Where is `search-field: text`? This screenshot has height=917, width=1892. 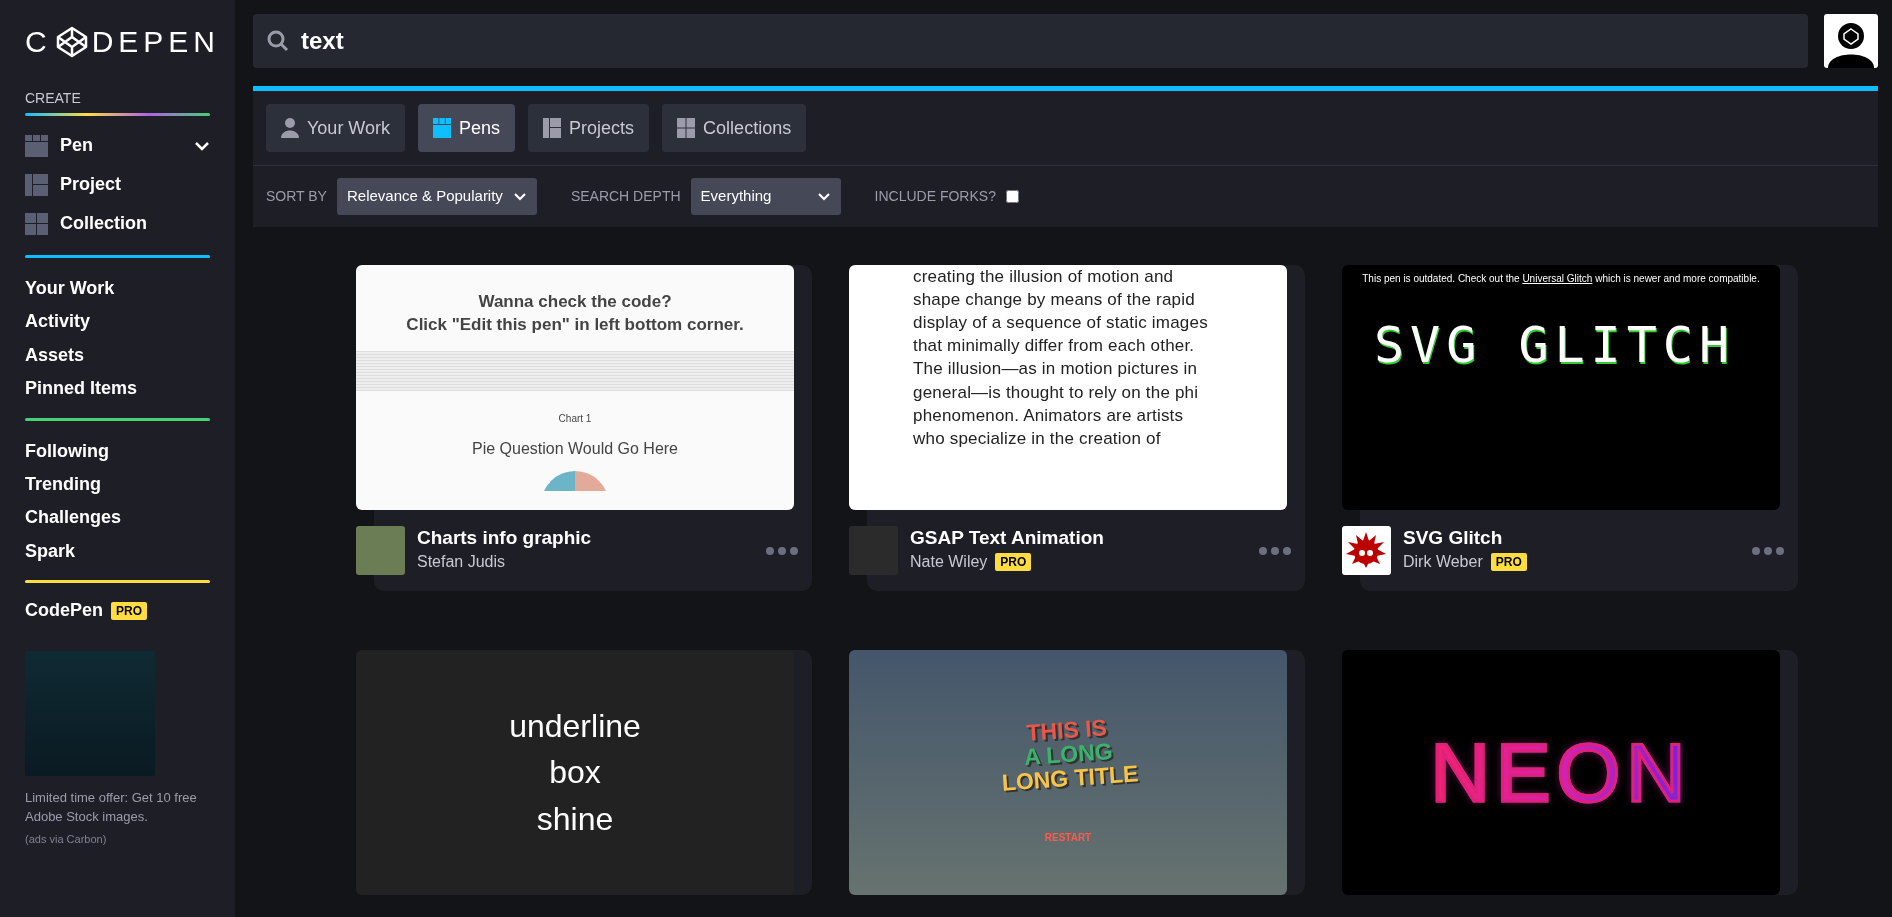
search-field: text is located at coordinates (1030, 41).